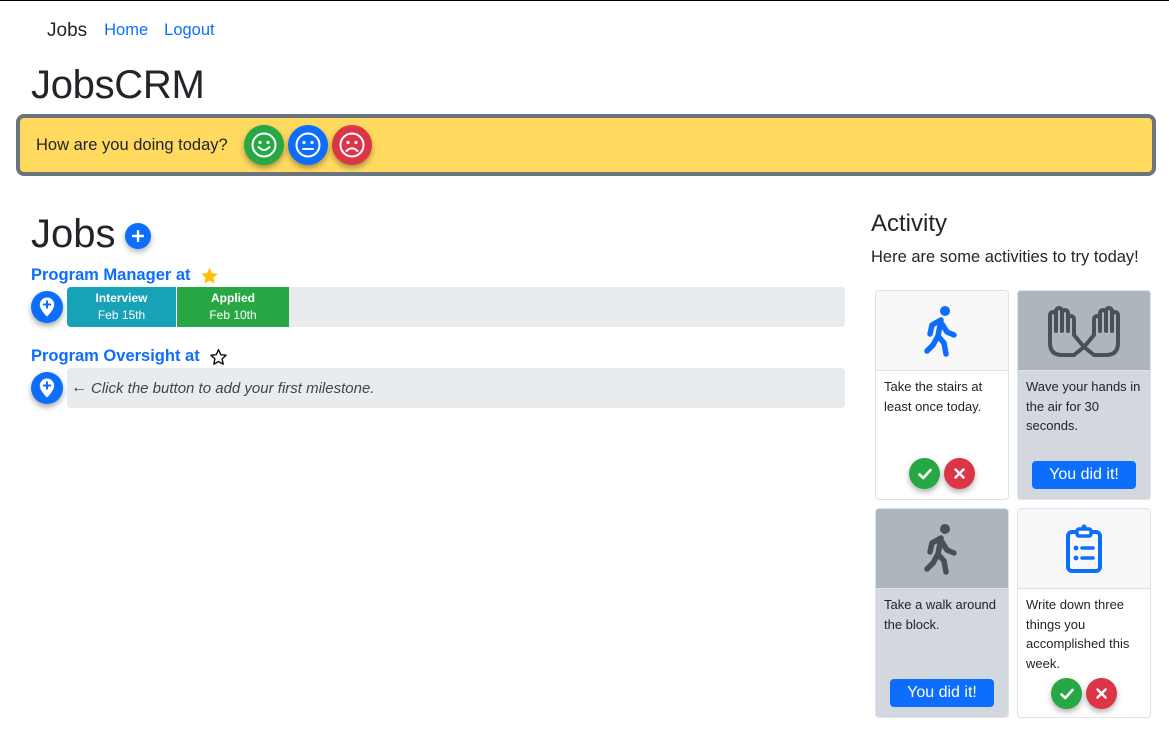 This screenshot has height=754, width=1169. I want to click on milestone-label: Interview, so click(121, 298).